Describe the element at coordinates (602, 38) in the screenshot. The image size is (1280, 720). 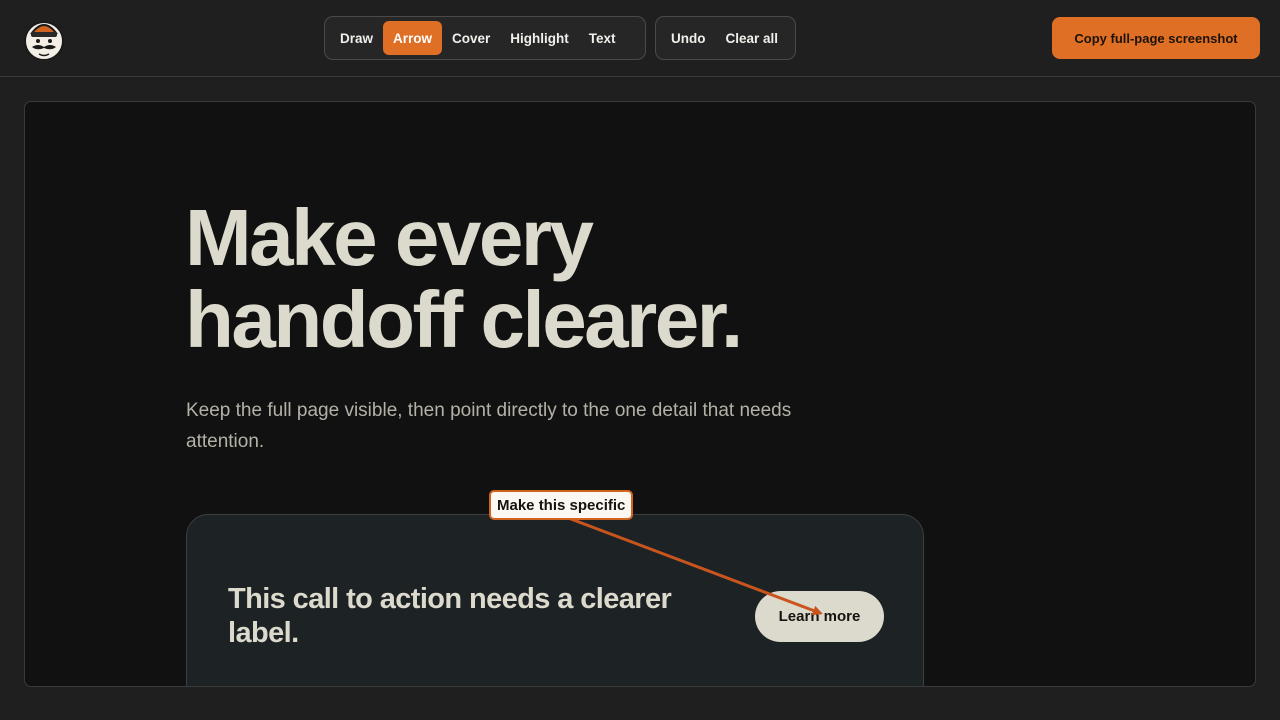
I see `text-tool-button: Text` at that location.